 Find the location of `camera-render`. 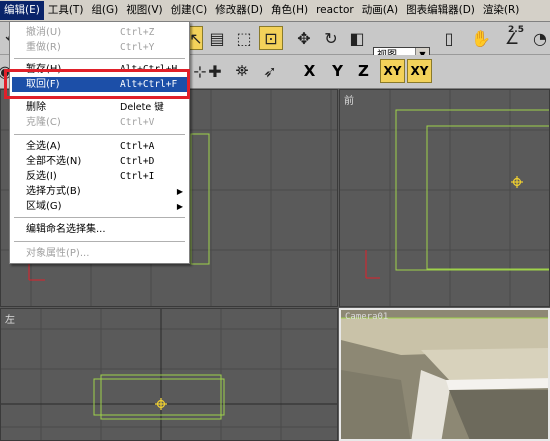

camera-render is located at coordinates (444, 374).